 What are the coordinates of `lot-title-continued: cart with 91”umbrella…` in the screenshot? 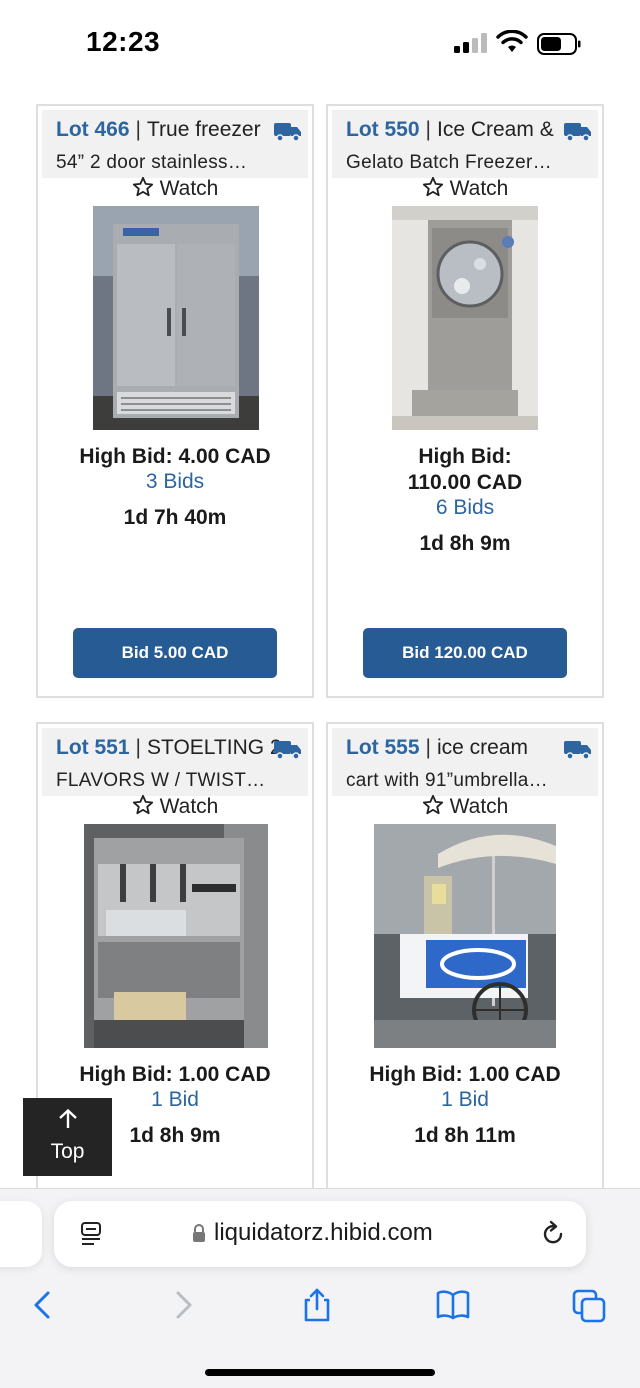 It's located at (447, 781).